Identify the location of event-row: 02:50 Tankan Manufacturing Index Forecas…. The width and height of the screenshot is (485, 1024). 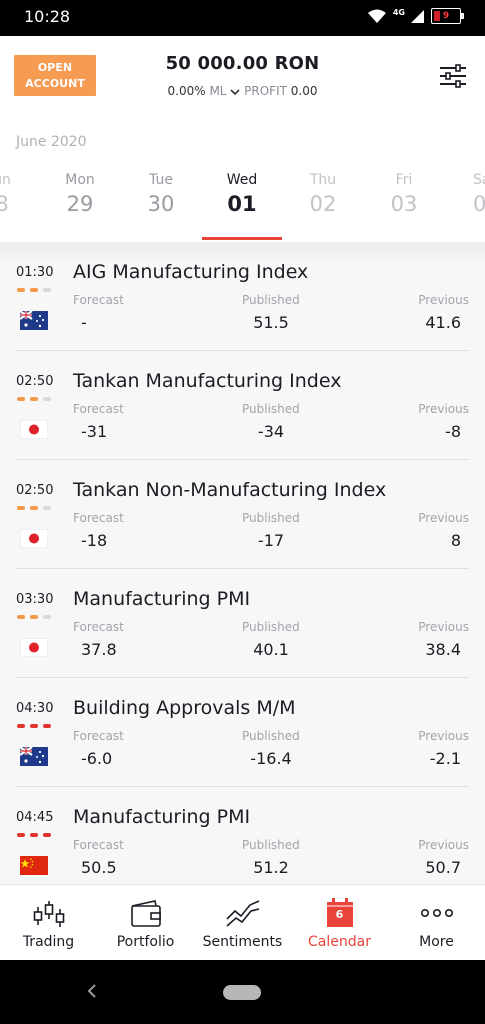
(242, 405).